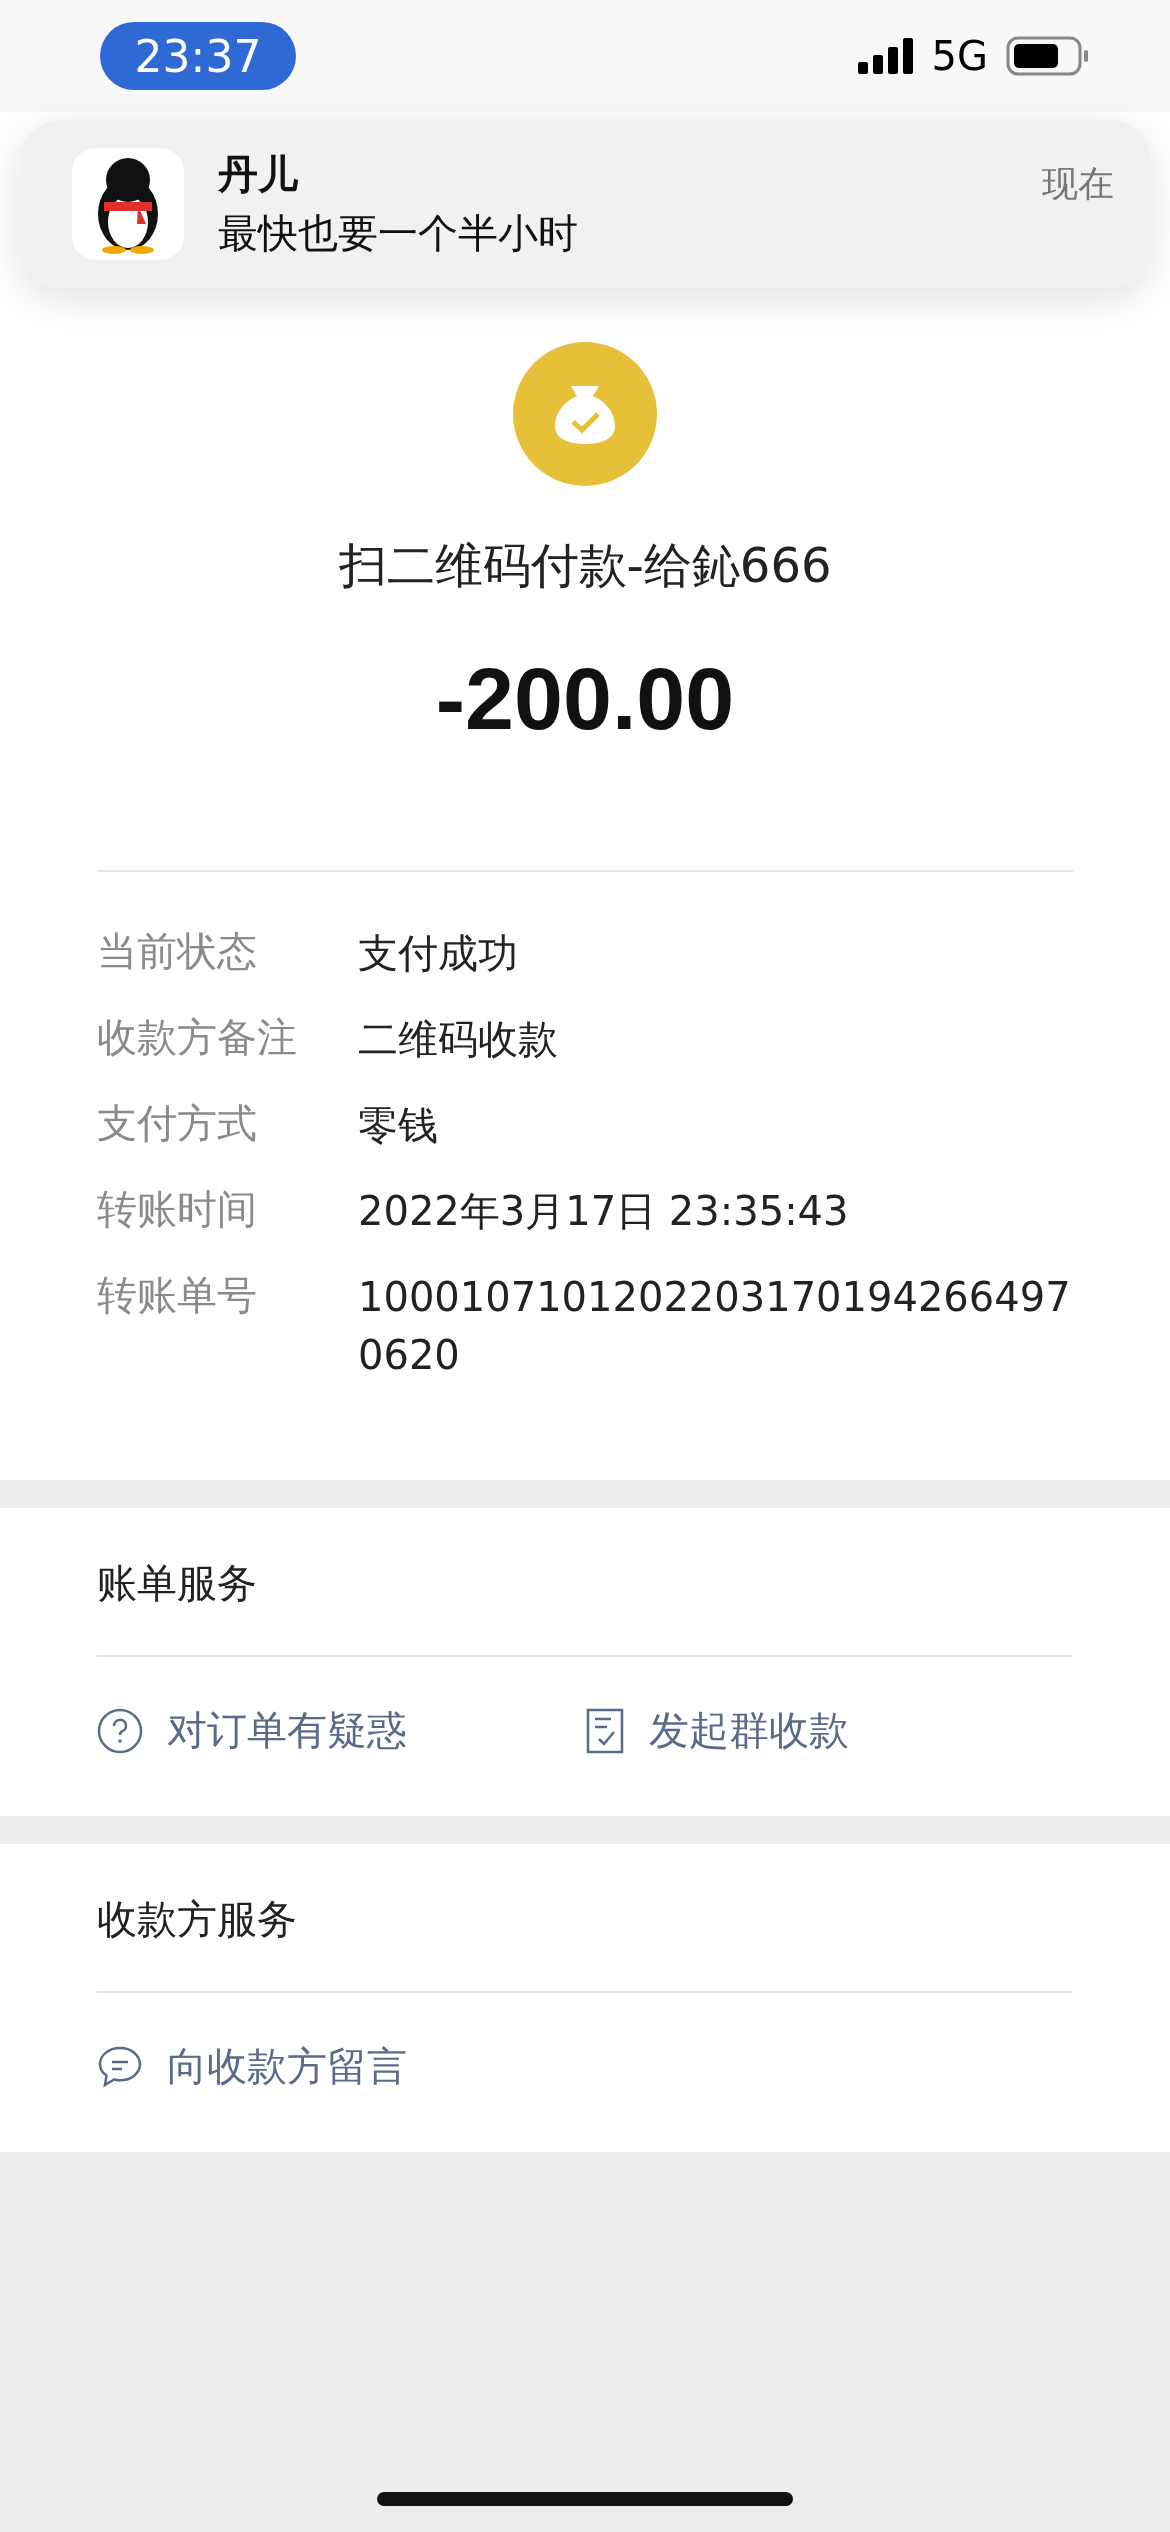 The height and width of the screenshot is (2532, 1170). What do you see at coordinates (585, 565) in the screenshot?
I see `payment-title: 扫二维码付款-给鈊666` at bounding box center [585, 565].